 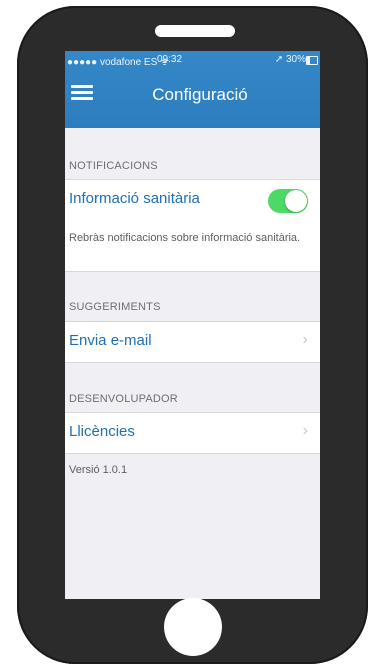 I want to click on home-button, so click(x=193, y=627).